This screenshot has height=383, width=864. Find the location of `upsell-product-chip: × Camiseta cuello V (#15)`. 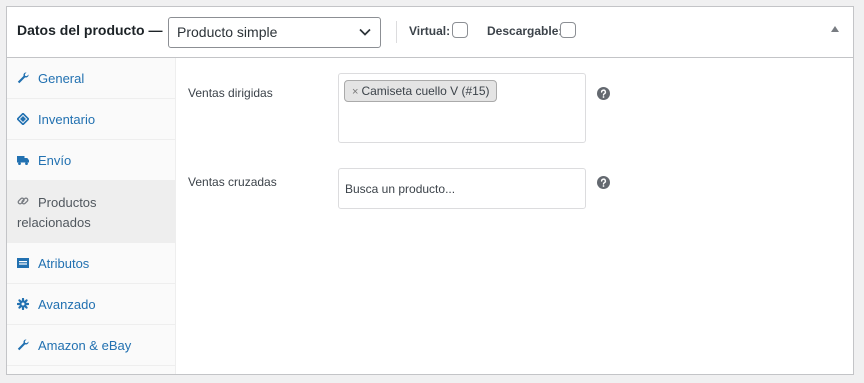

upsell-product-chip: × Camiseta cuello V (#15) is located at coordinates (420, 91).